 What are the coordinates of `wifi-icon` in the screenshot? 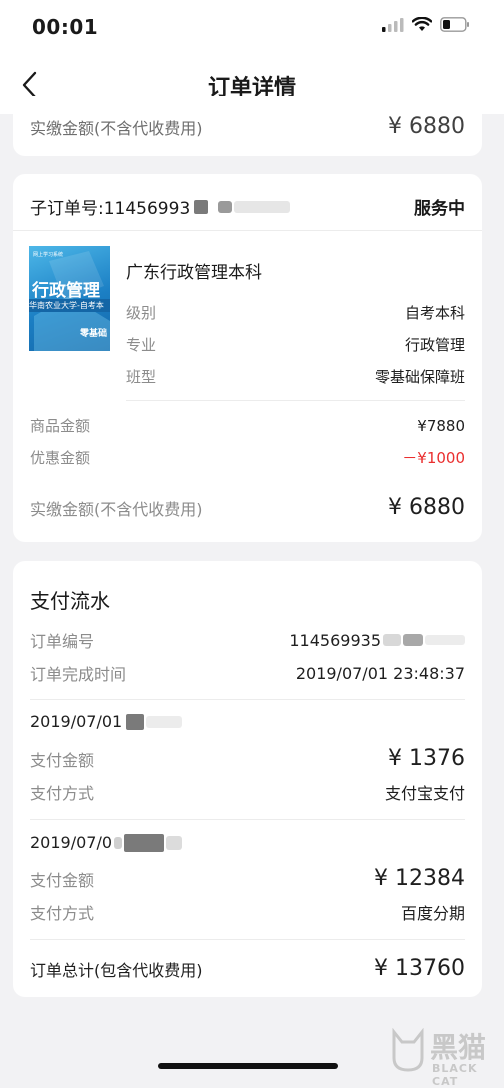 It's located at (422, 24).